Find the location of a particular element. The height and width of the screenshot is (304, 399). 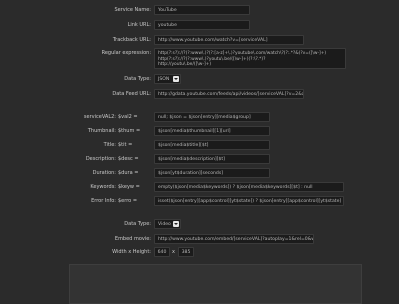

field-var: $desc = is located at coordinates (128, 159).